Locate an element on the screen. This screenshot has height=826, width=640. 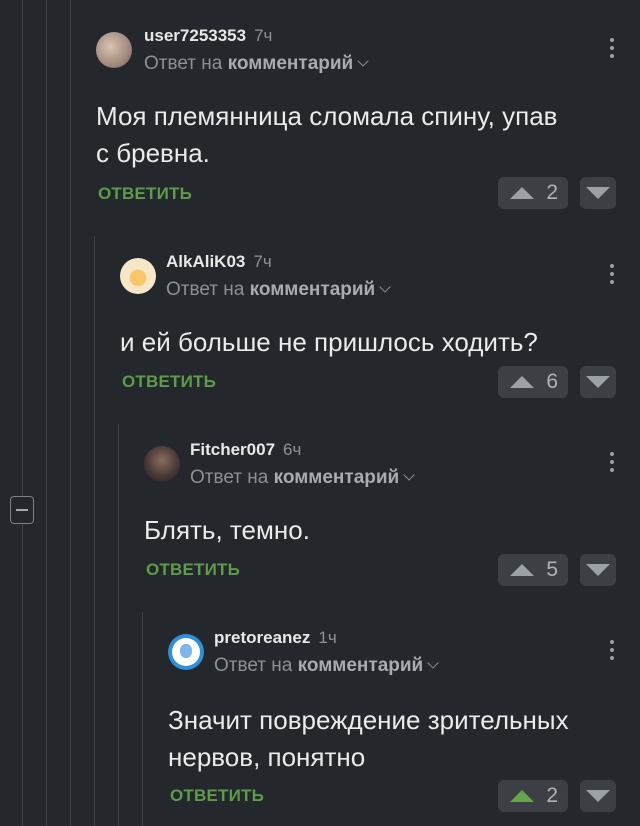
rating-count: 5 is located at coordinates (552, 569).